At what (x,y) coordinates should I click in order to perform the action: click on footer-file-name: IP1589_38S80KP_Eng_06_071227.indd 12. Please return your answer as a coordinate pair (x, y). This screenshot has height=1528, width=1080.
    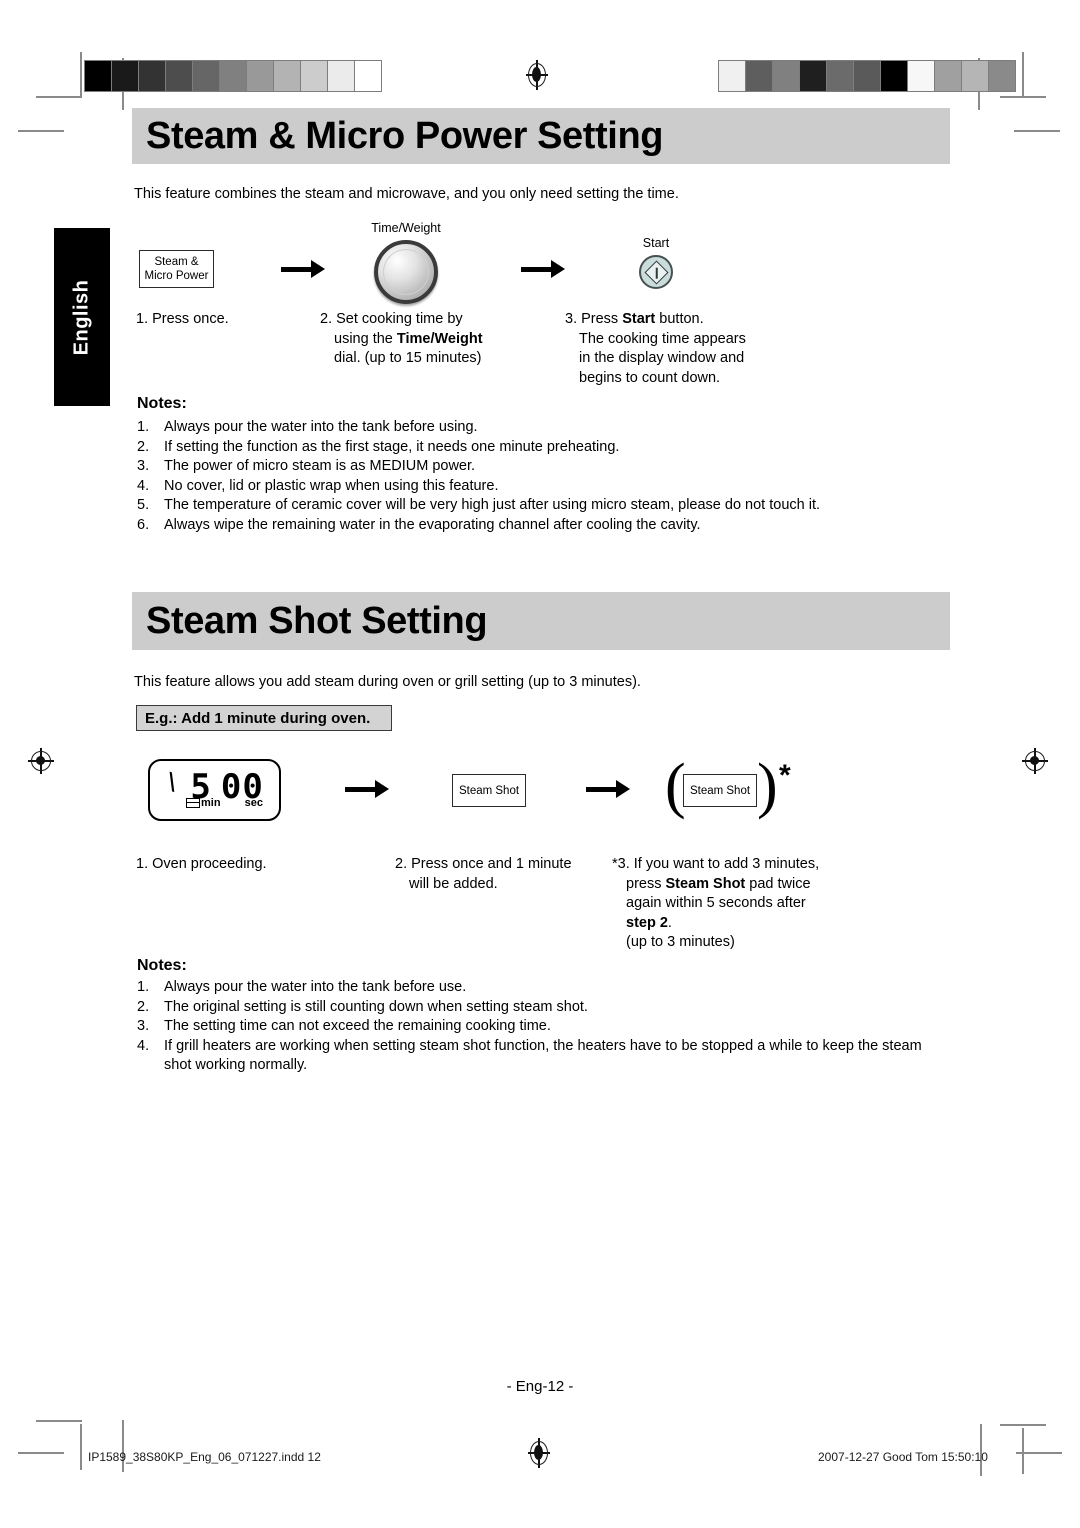
    Looking at the image, I should click on (204, 1457).